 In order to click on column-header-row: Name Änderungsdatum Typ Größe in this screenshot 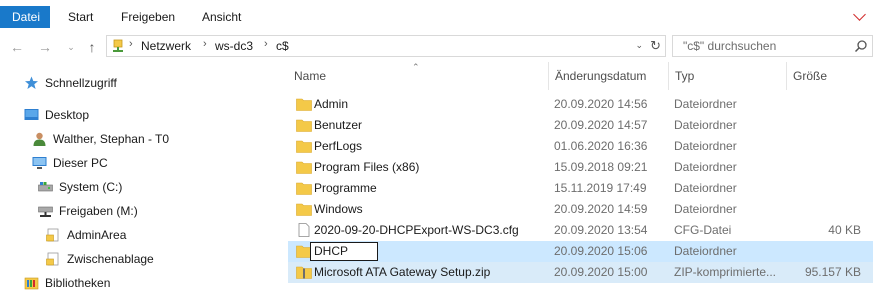, I will do `click(580, 76)`.